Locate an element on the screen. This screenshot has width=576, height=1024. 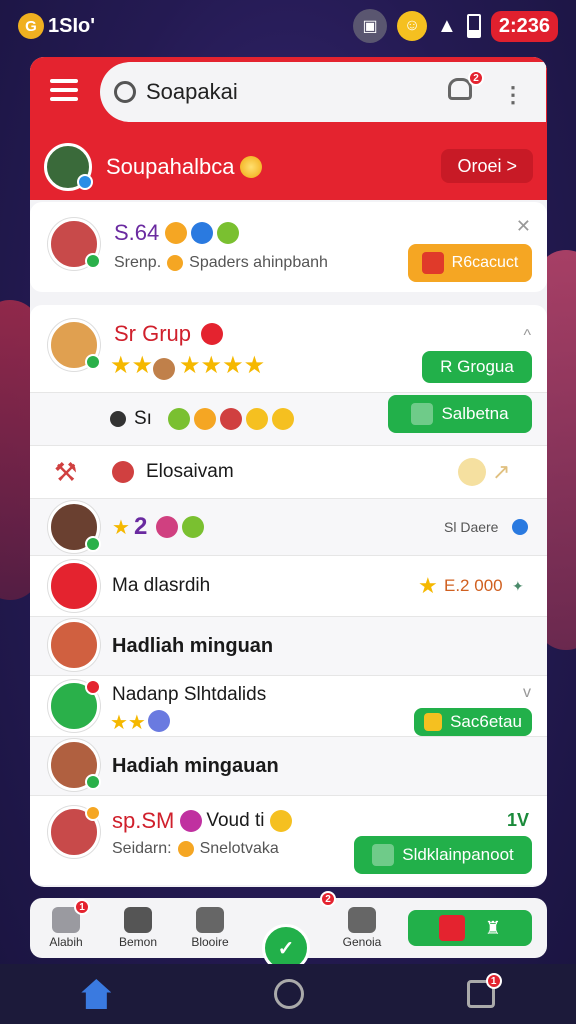
grid-icon is located at coordinates (138, 920).